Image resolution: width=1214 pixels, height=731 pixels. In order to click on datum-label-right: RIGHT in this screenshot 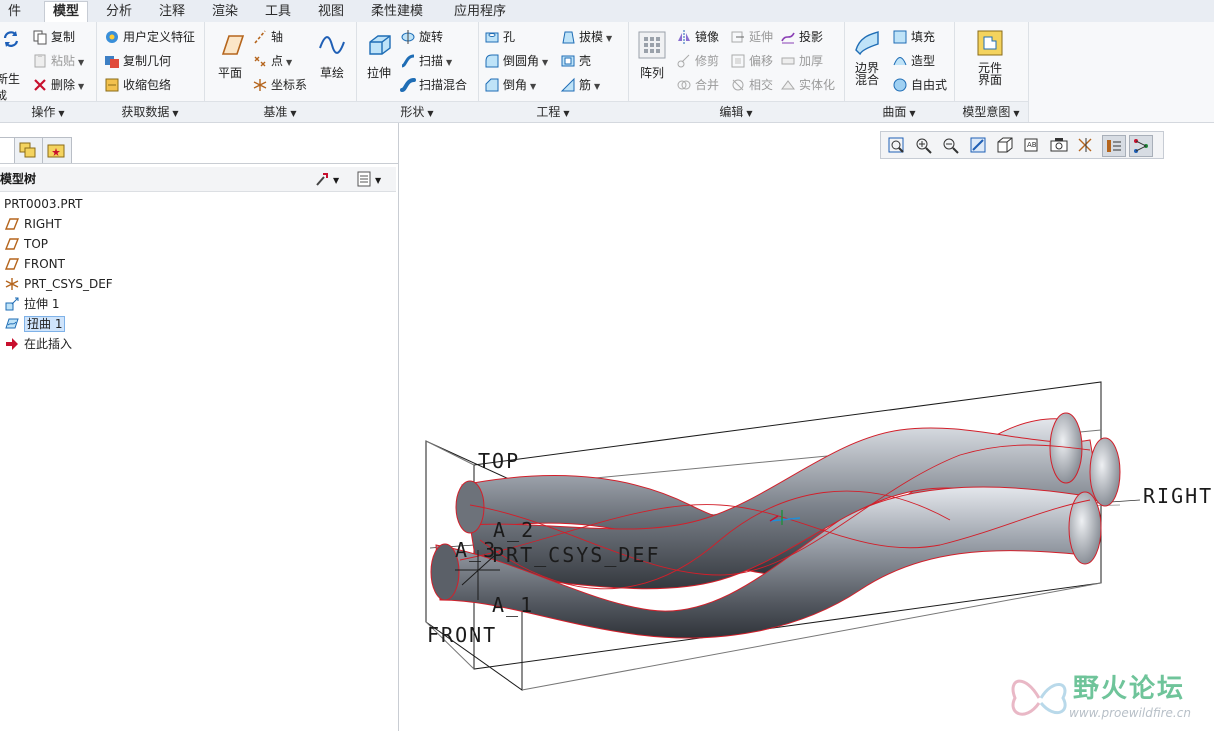, I will do `click(1178, 496)`.